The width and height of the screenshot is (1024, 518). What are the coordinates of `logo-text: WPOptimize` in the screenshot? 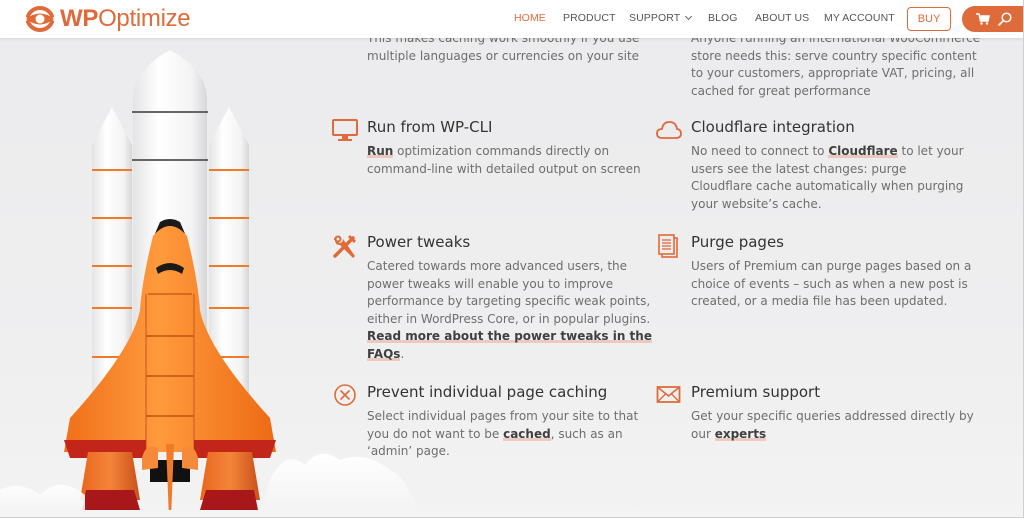 It's located at (125, 18).